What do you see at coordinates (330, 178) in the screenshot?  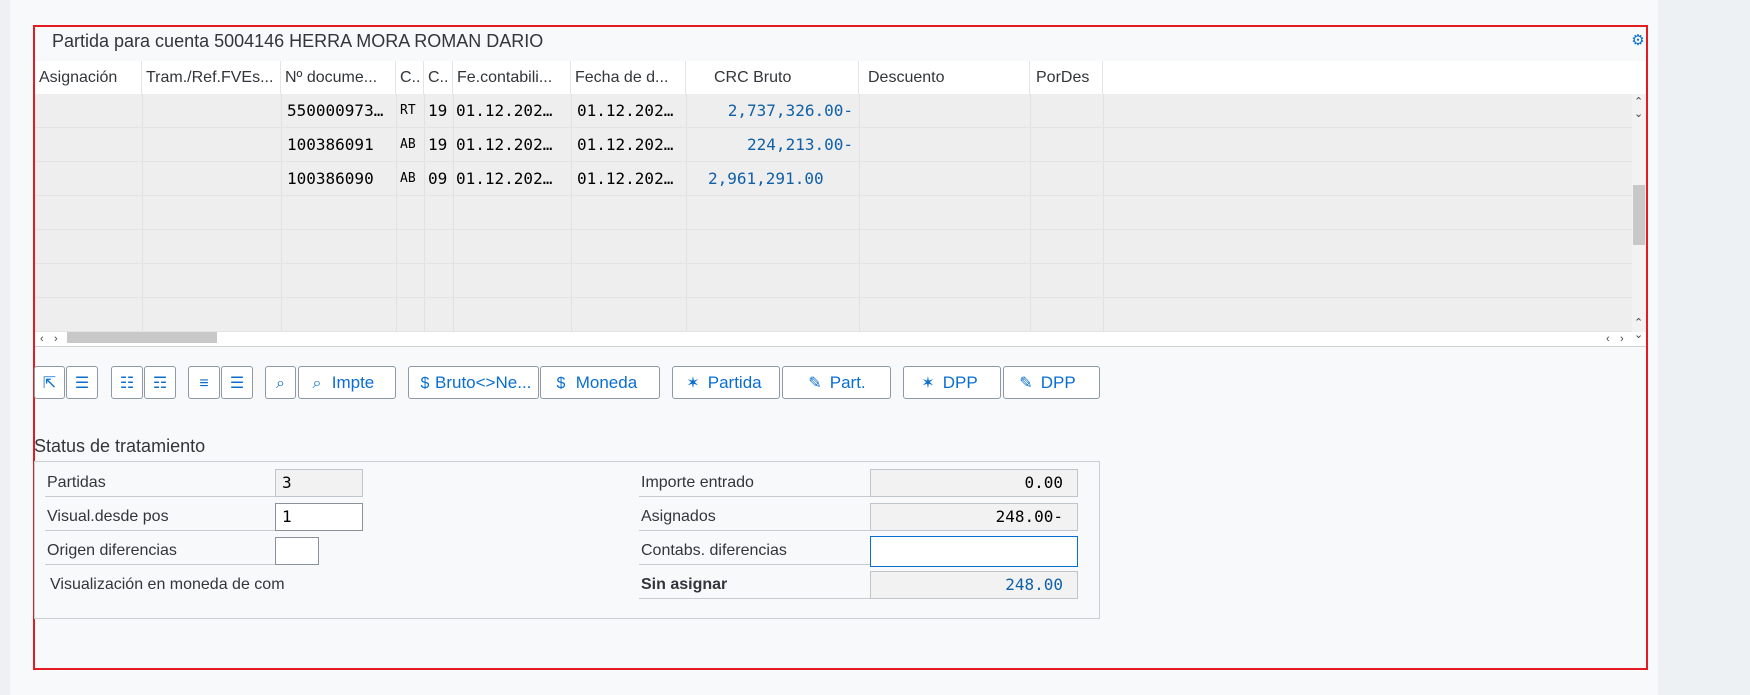 I see `cell-doc: 100386090` at bounding box center [330, 178].